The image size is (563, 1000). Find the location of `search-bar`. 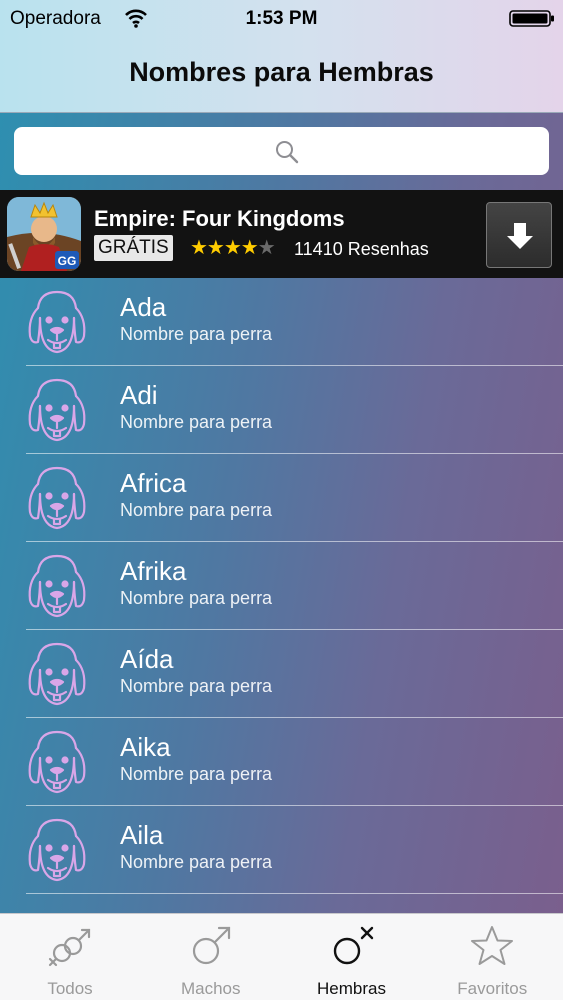

search-bar is located at coordinates (281, 151).